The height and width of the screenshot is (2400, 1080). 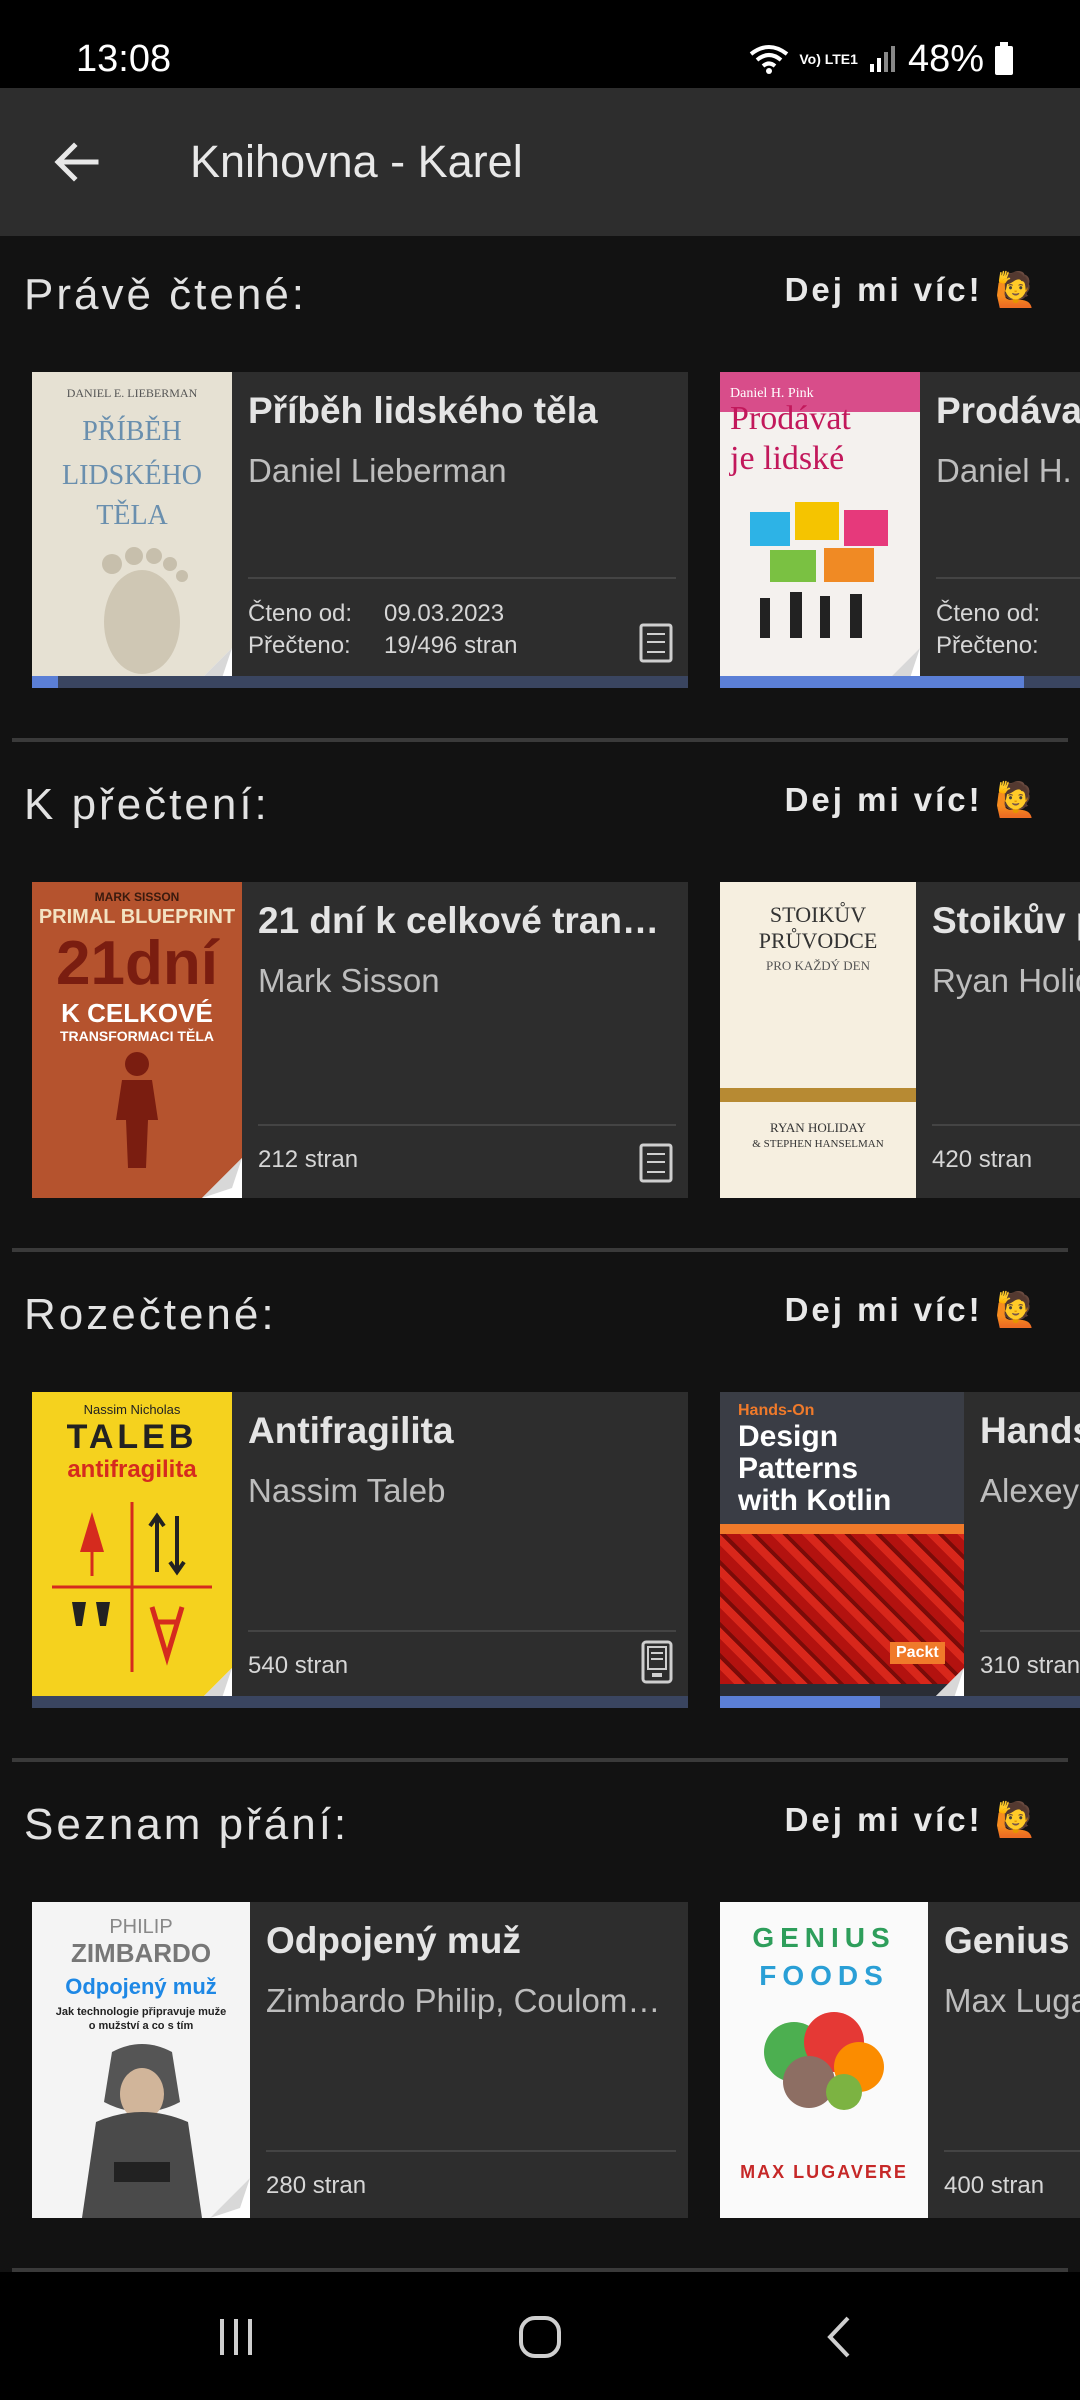 What do you see at coordinates (376, 614) in the screenshot?
I see `read-since: Čteno od: 09.03.2023` at bounding box center [376, 614].